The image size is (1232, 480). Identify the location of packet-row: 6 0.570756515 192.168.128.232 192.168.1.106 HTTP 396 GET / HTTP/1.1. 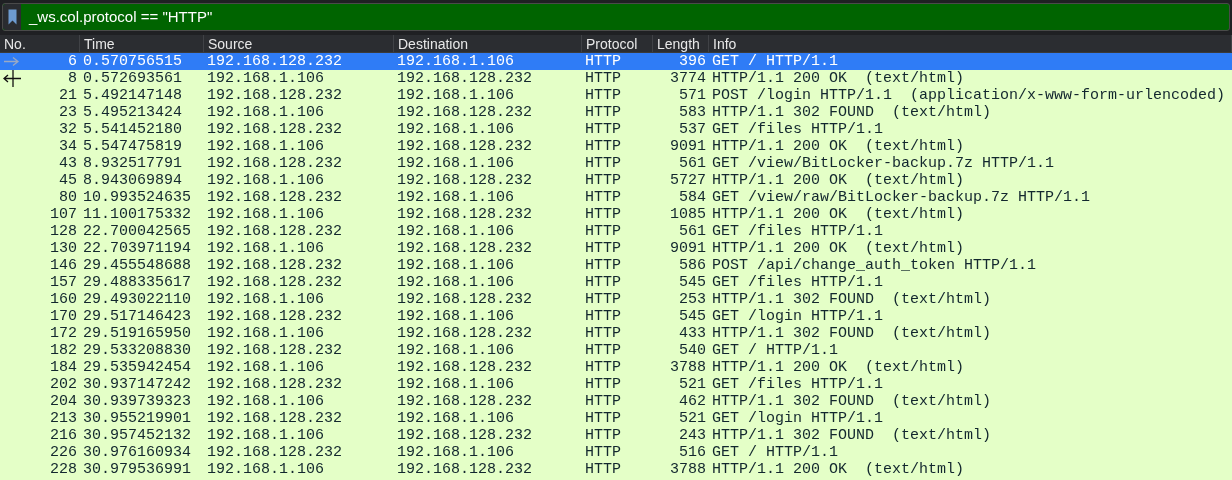
(616, 61).